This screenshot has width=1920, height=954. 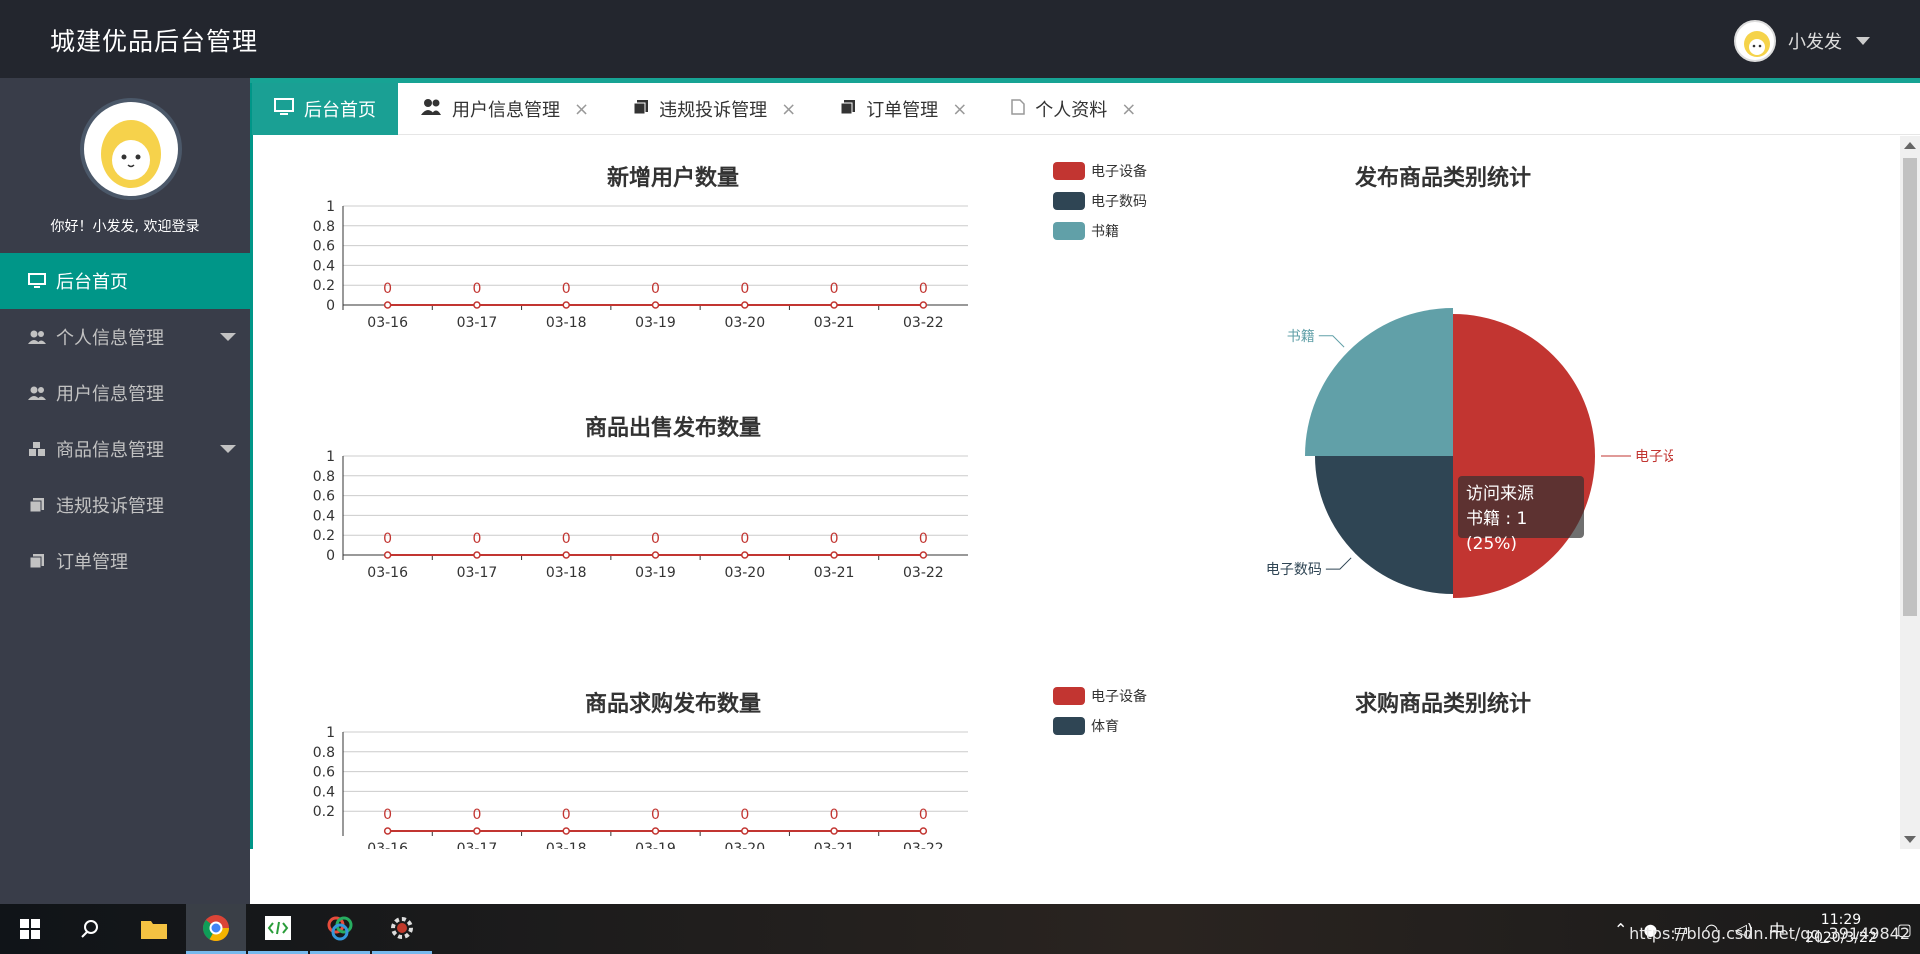 I want to click on pie-legend-posted: 电子设备 电子数码 书籍, so click(x=1100, y=201).